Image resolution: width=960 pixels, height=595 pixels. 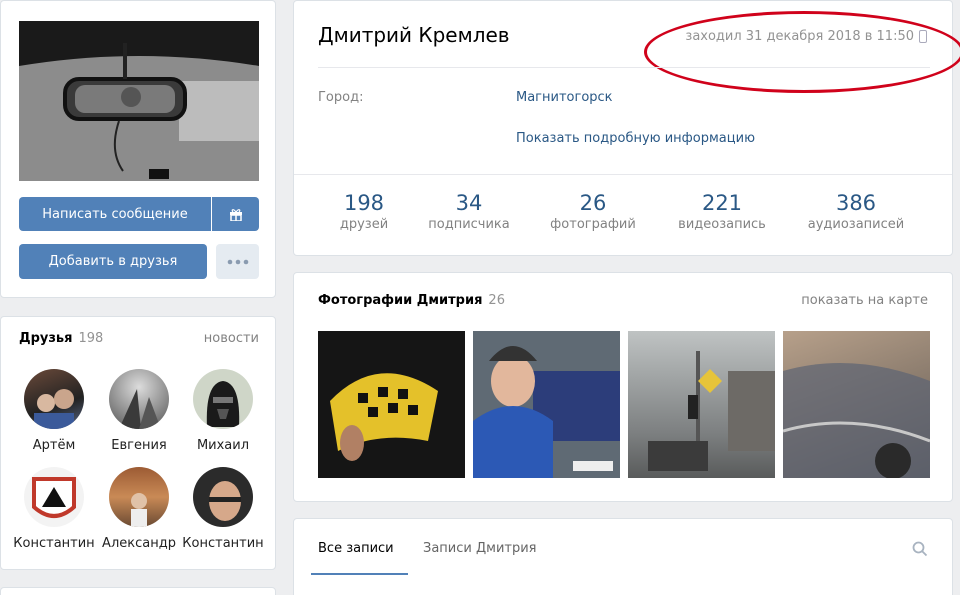 What do you see at coordinates (564, 97) in the screenshot?
I see `city-value: Магнитогорск` at bounding box center [564, 97].